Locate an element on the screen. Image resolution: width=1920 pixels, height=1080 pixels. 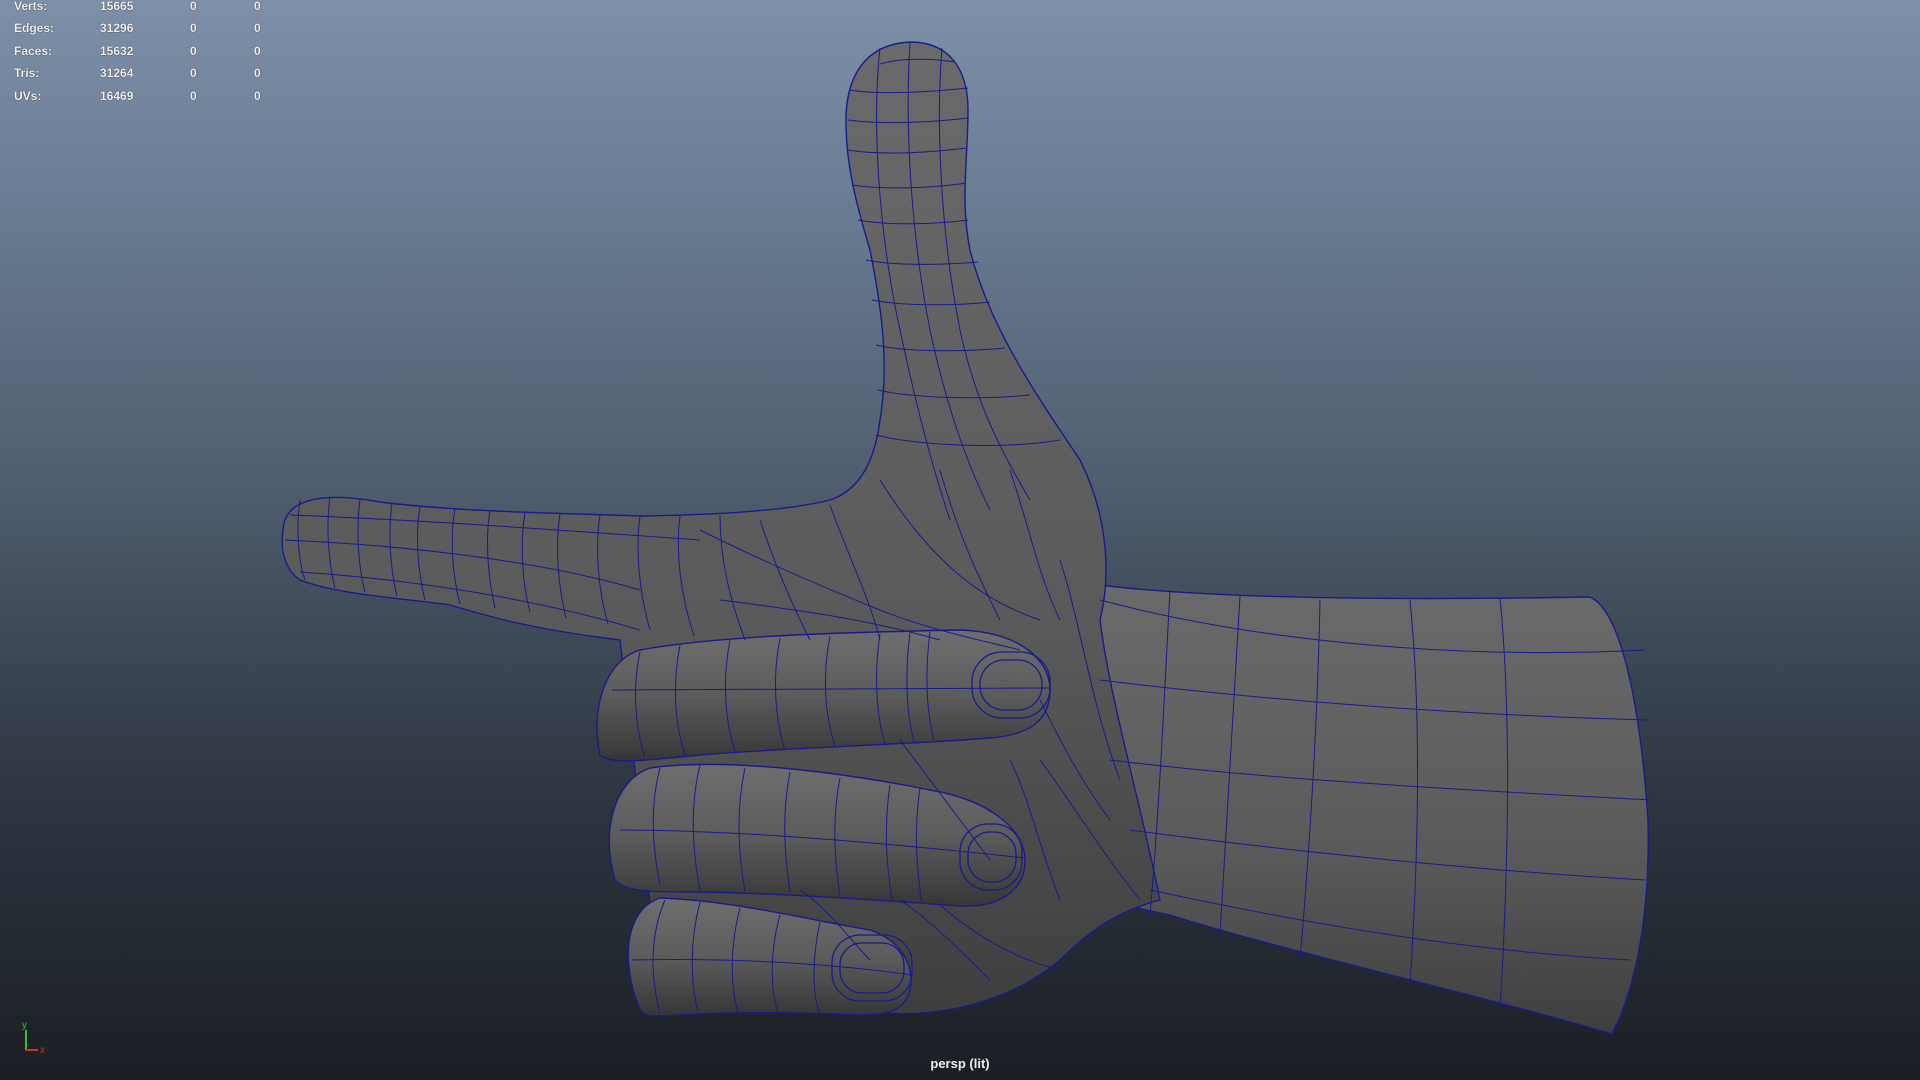
axis-x-label: x is located at coordinates (42, 1050).